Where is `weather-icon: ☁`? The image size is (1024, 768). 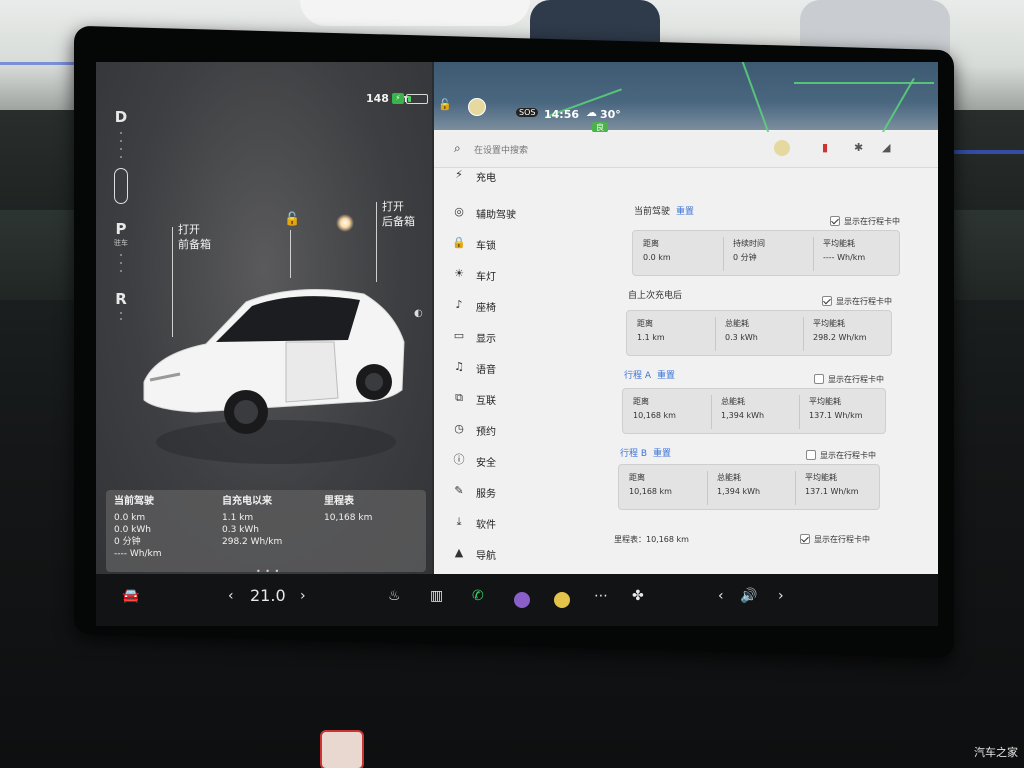 weather-icon: ☁ is located at coordinates (591, 112).